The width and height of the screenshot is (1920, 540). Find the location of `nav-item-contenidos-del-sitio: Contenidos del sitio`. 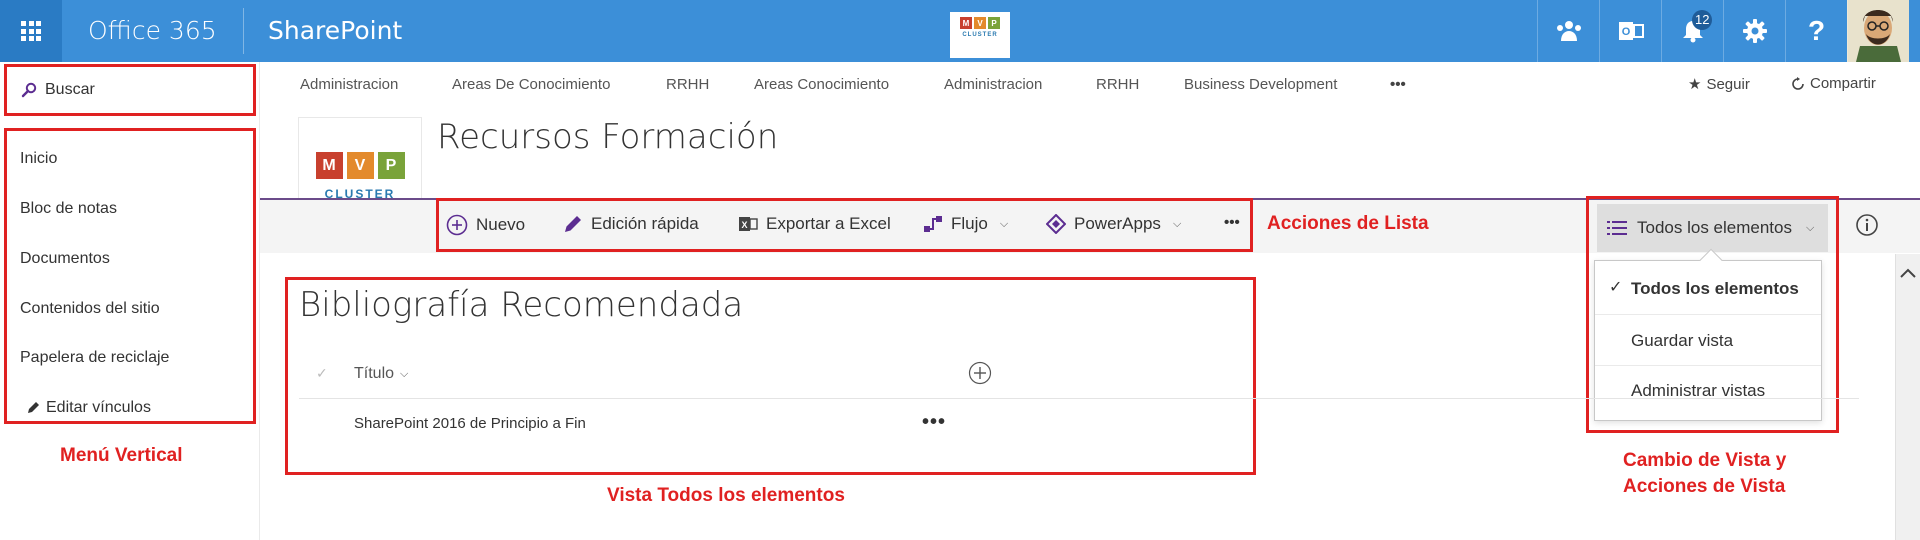

nav-item-contenidos-del-sitio: Contenidos del sitio is located at coordinates (90, 309).